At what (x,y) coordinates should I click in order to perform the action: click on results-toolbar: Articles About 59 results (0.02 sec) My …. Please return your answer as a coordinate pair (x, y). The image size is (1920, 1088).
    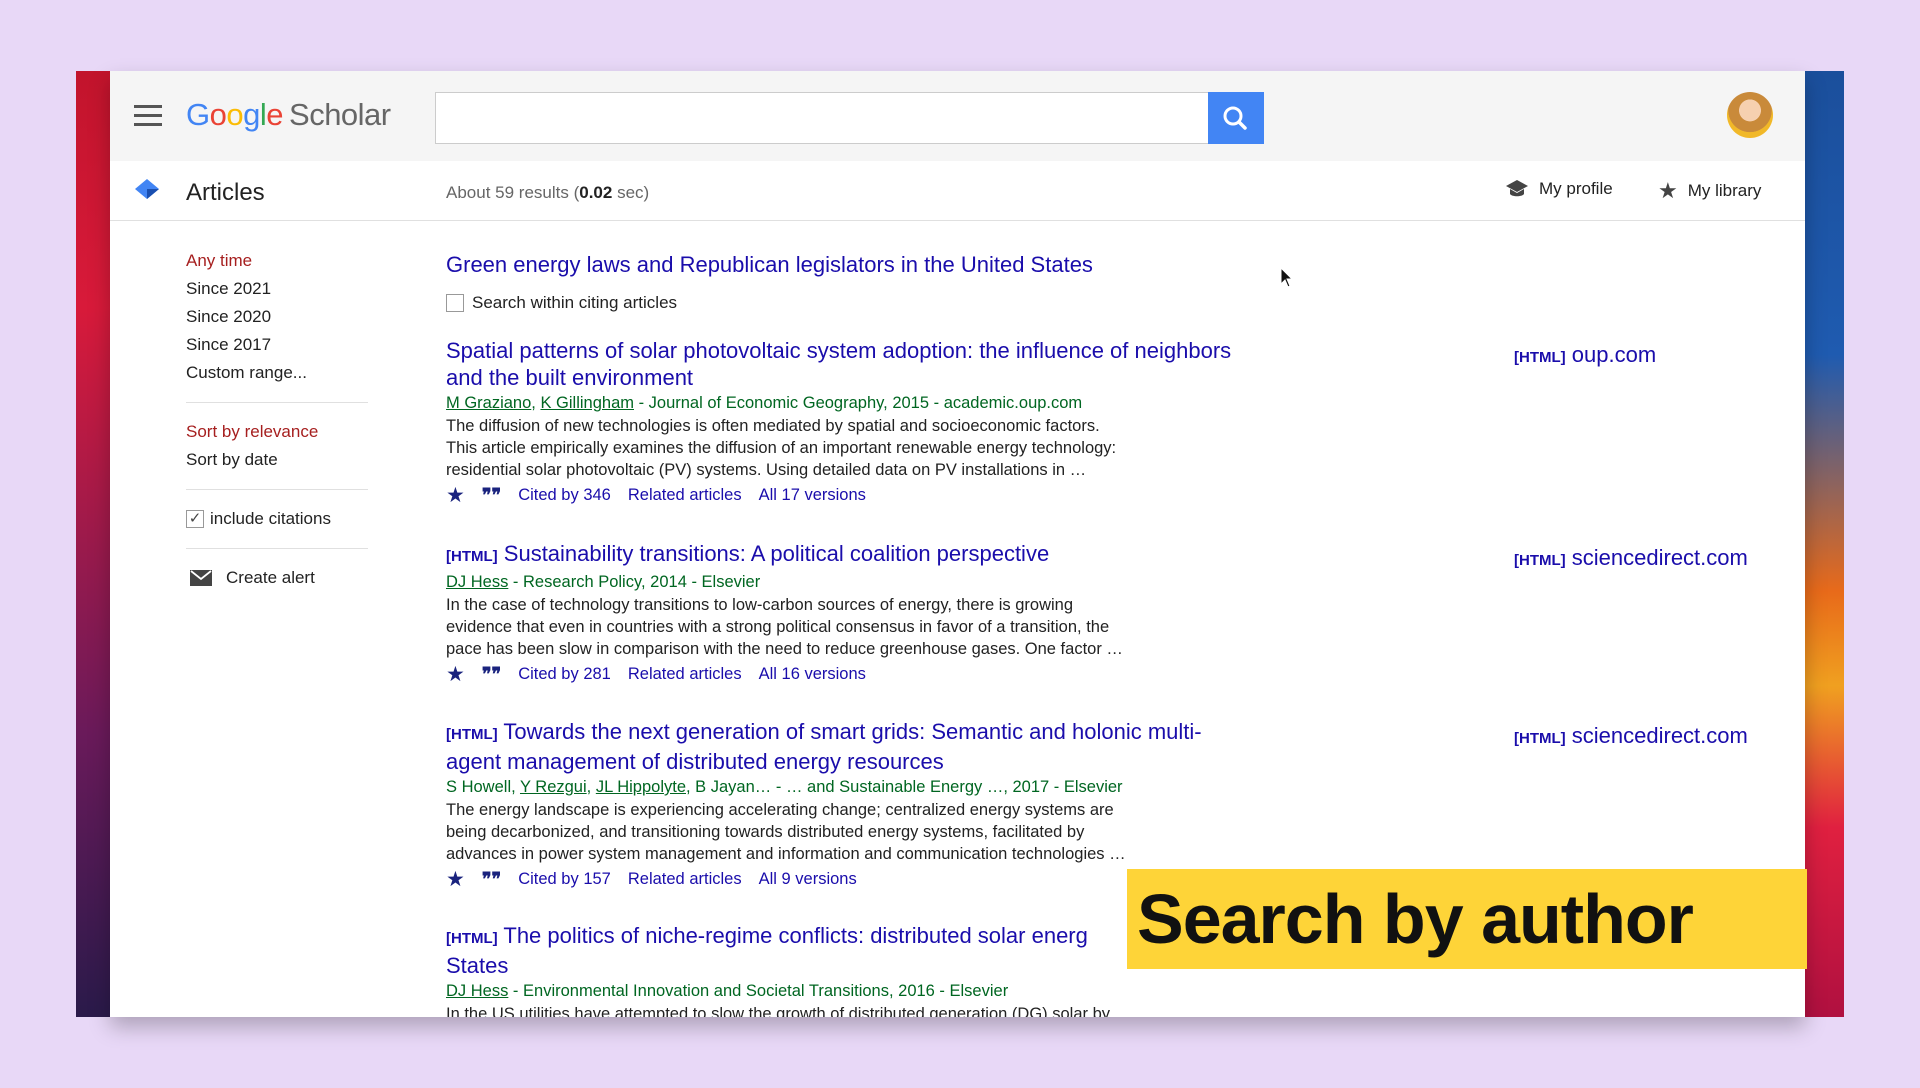
    Looking at the image, I should click on (957, 191).